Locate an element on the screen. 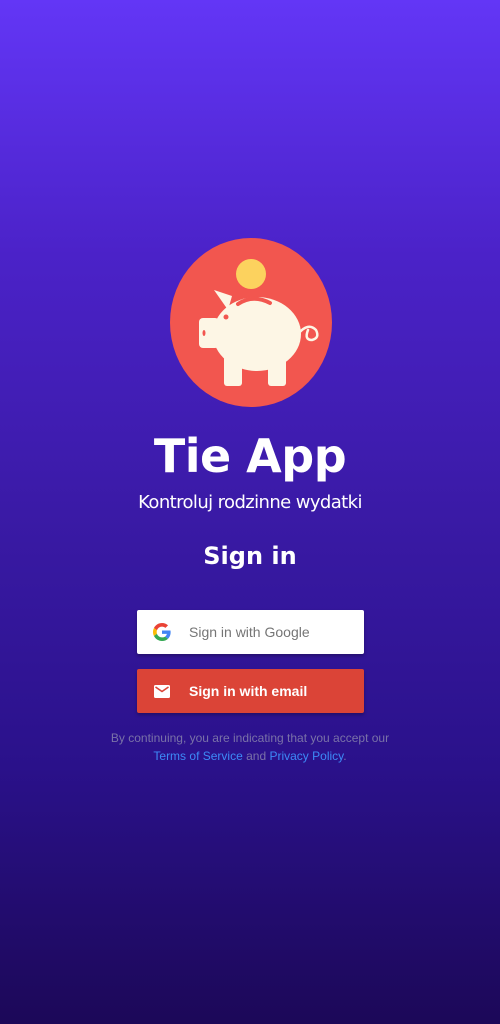  app-logo is located at coordinates (251, 322).